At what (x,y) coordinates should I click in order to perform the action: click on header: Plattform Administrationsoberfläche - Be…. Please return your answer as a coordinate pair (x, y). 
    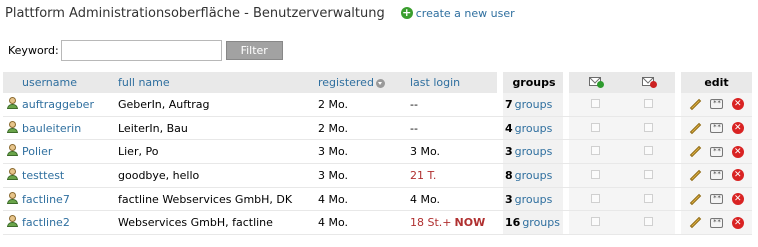
    Looking at the image, I should click on (260, 13).